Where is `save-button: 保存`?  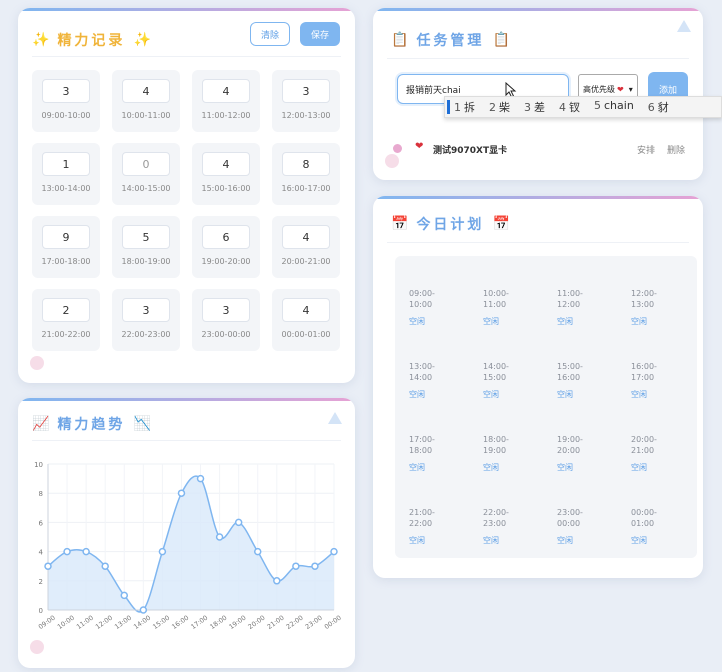 save-button: 保存 is located at coordinates (320, 34).